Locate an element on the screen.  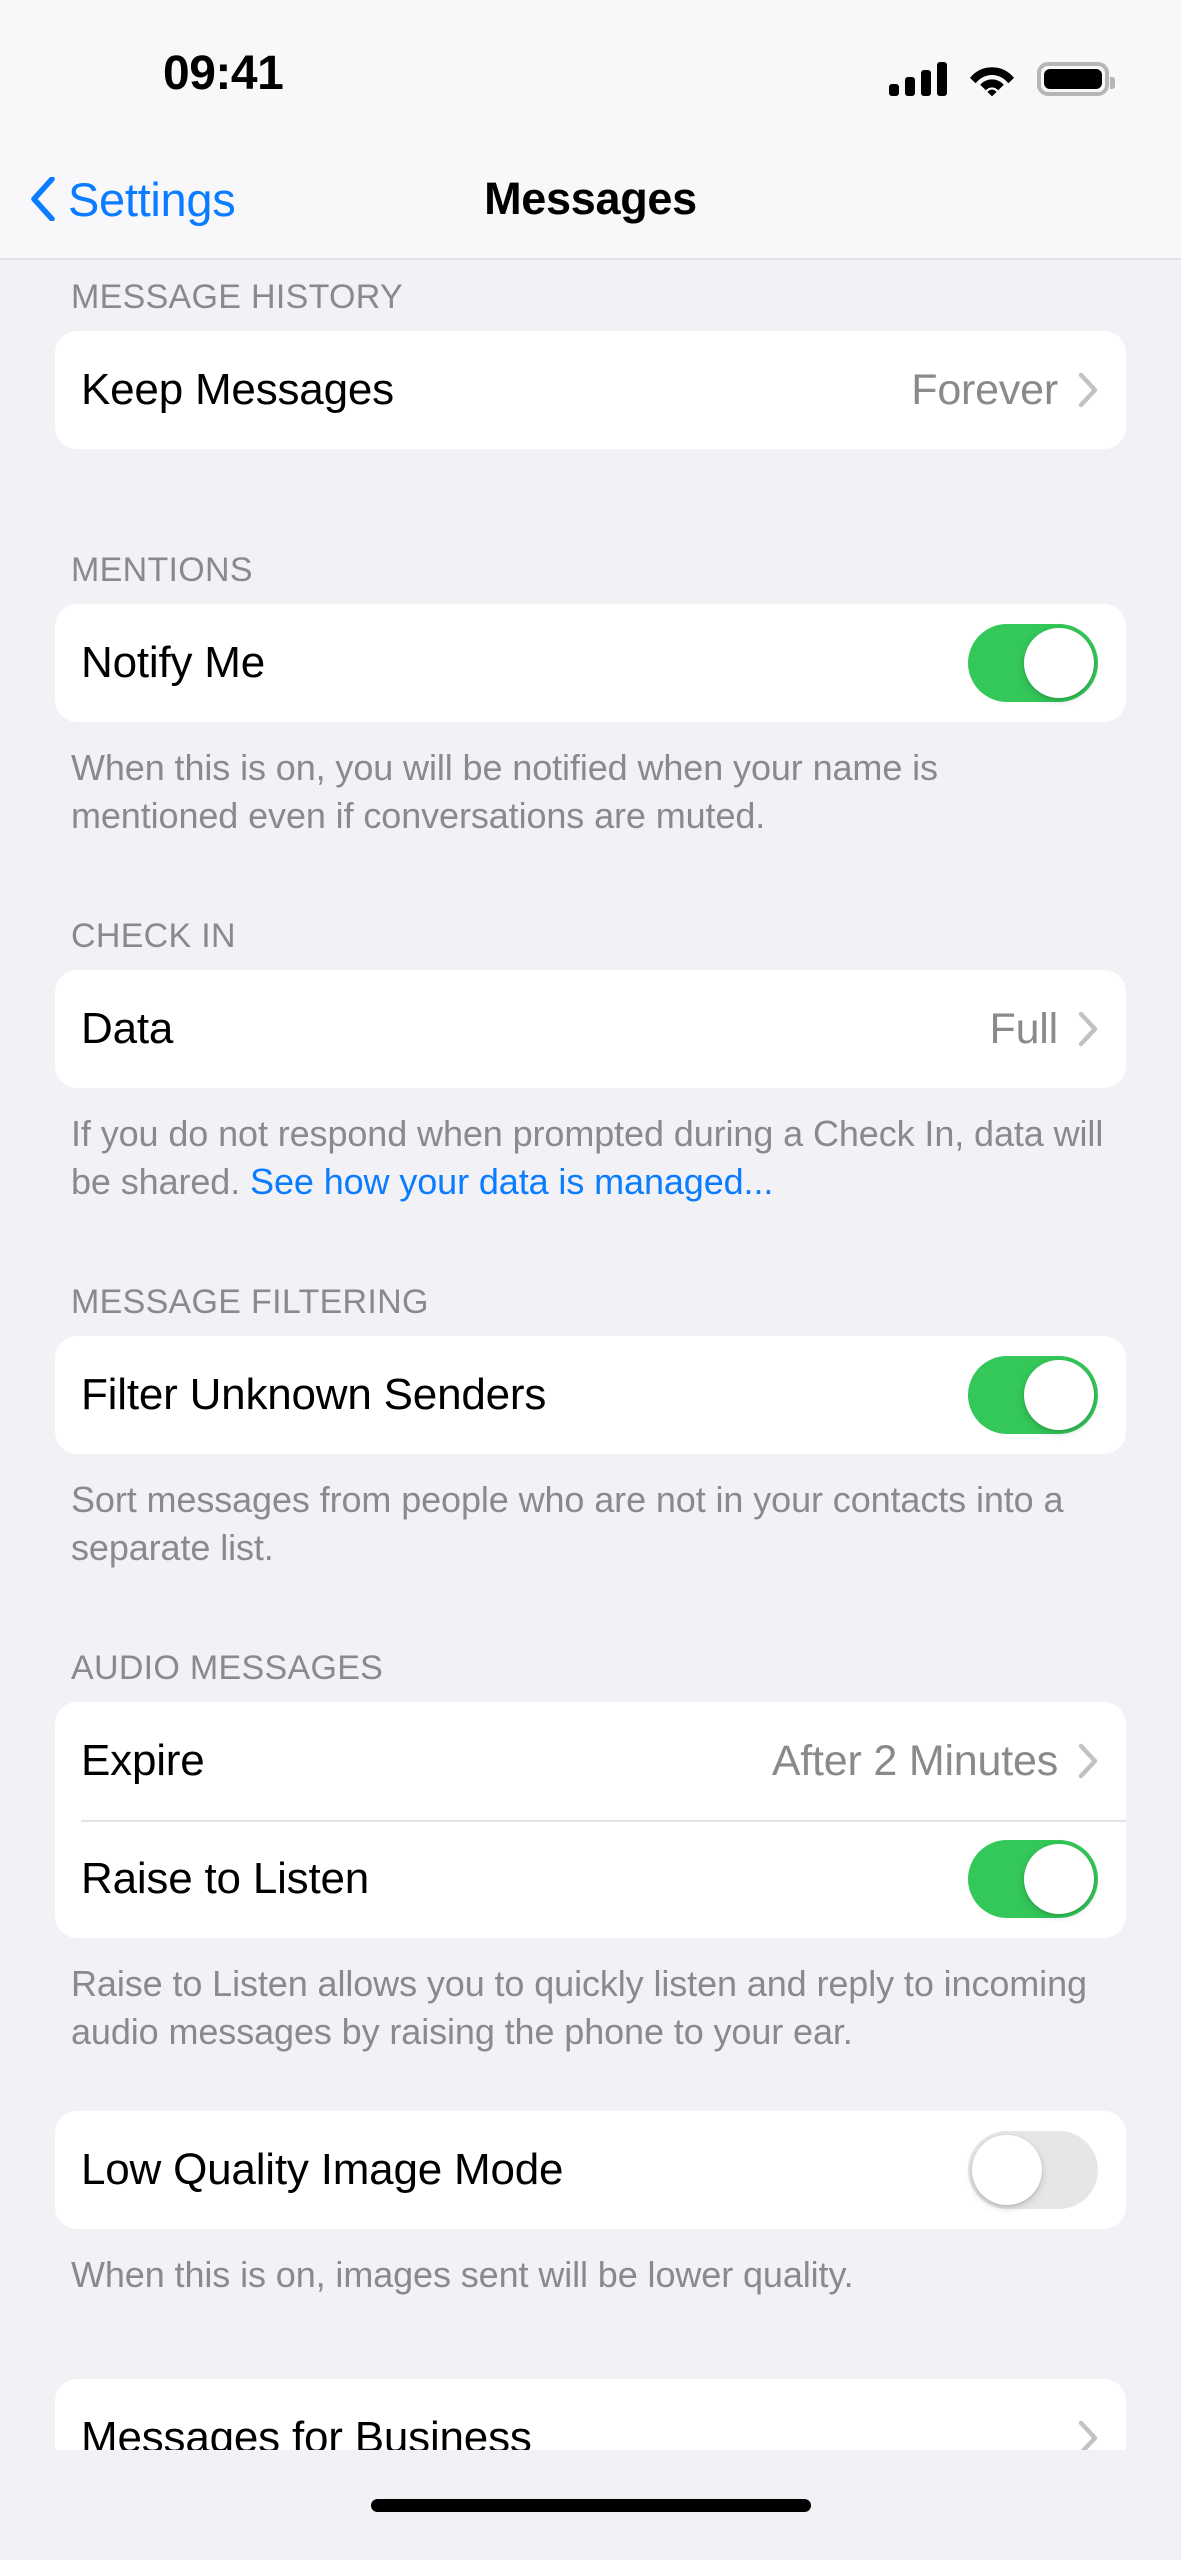
section-header-check-in: CHECK IN is located at coordinates (153, 936).